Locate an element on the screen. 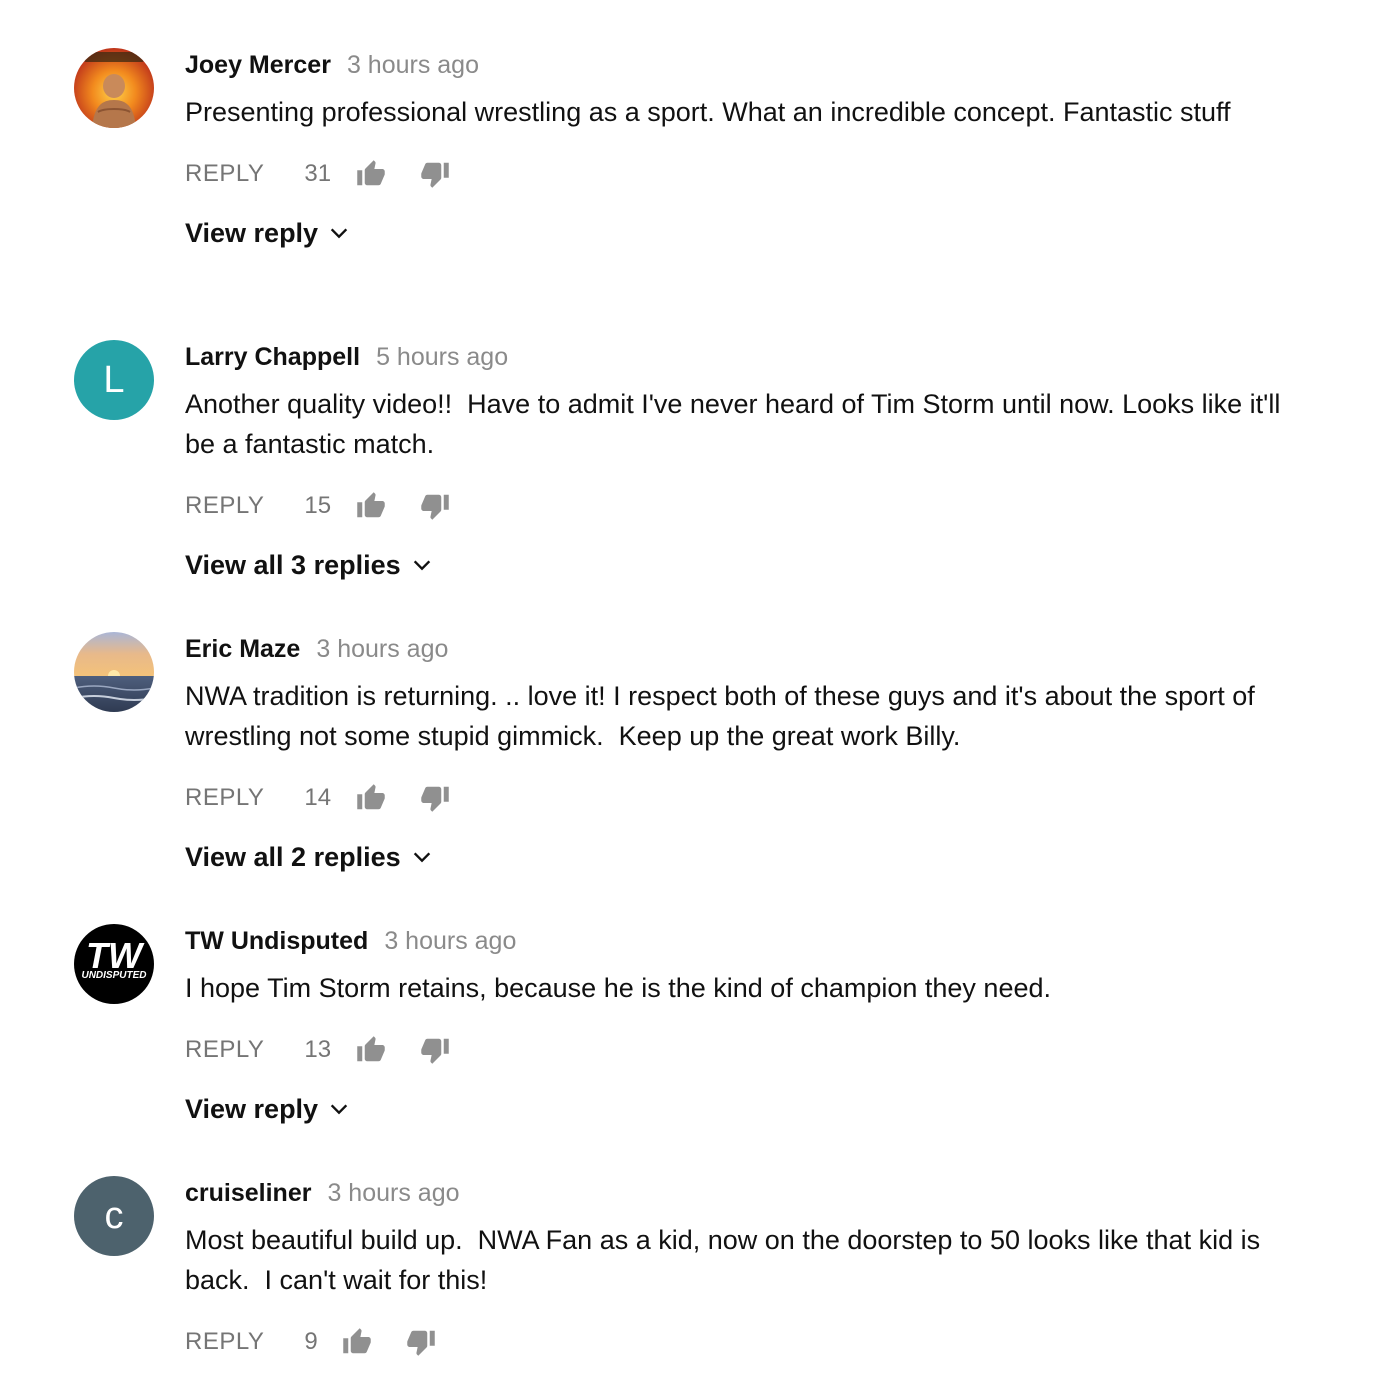  author-name: cruiseliner is located at coordinates (248, 1193).